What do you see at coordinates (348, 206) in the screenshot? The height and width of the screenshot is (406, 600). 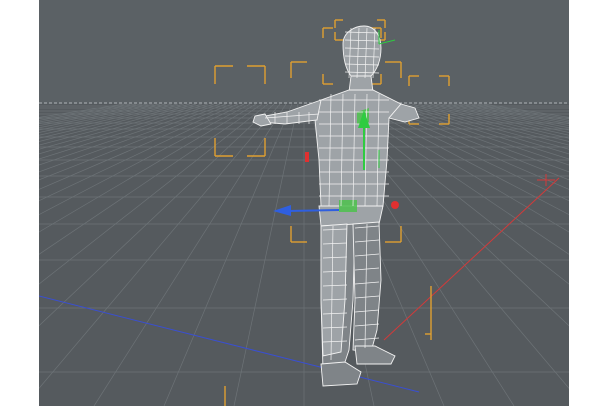 I see `selected-poly-hip` at bounding box center [348, 206].